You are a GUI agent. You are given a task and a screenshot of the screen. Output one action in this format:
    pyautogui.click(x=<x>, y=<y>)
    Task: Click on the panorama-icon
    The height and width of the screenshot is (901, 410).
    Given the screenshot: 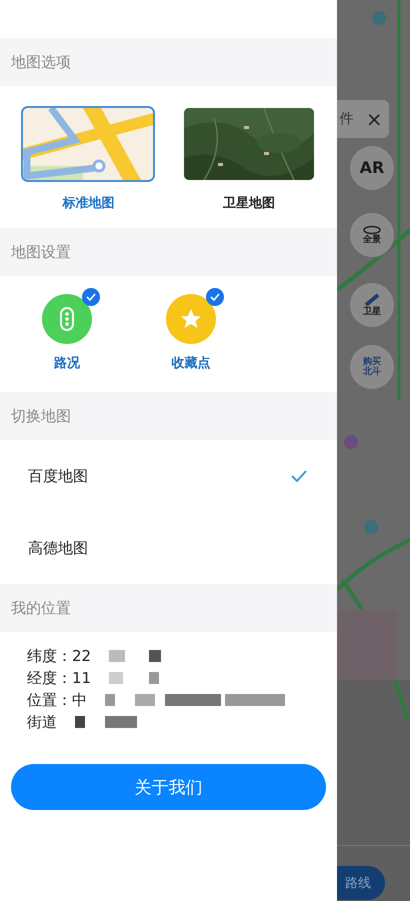 What is the action you would take?
    pyautogui.click(x=372, y=229)
    